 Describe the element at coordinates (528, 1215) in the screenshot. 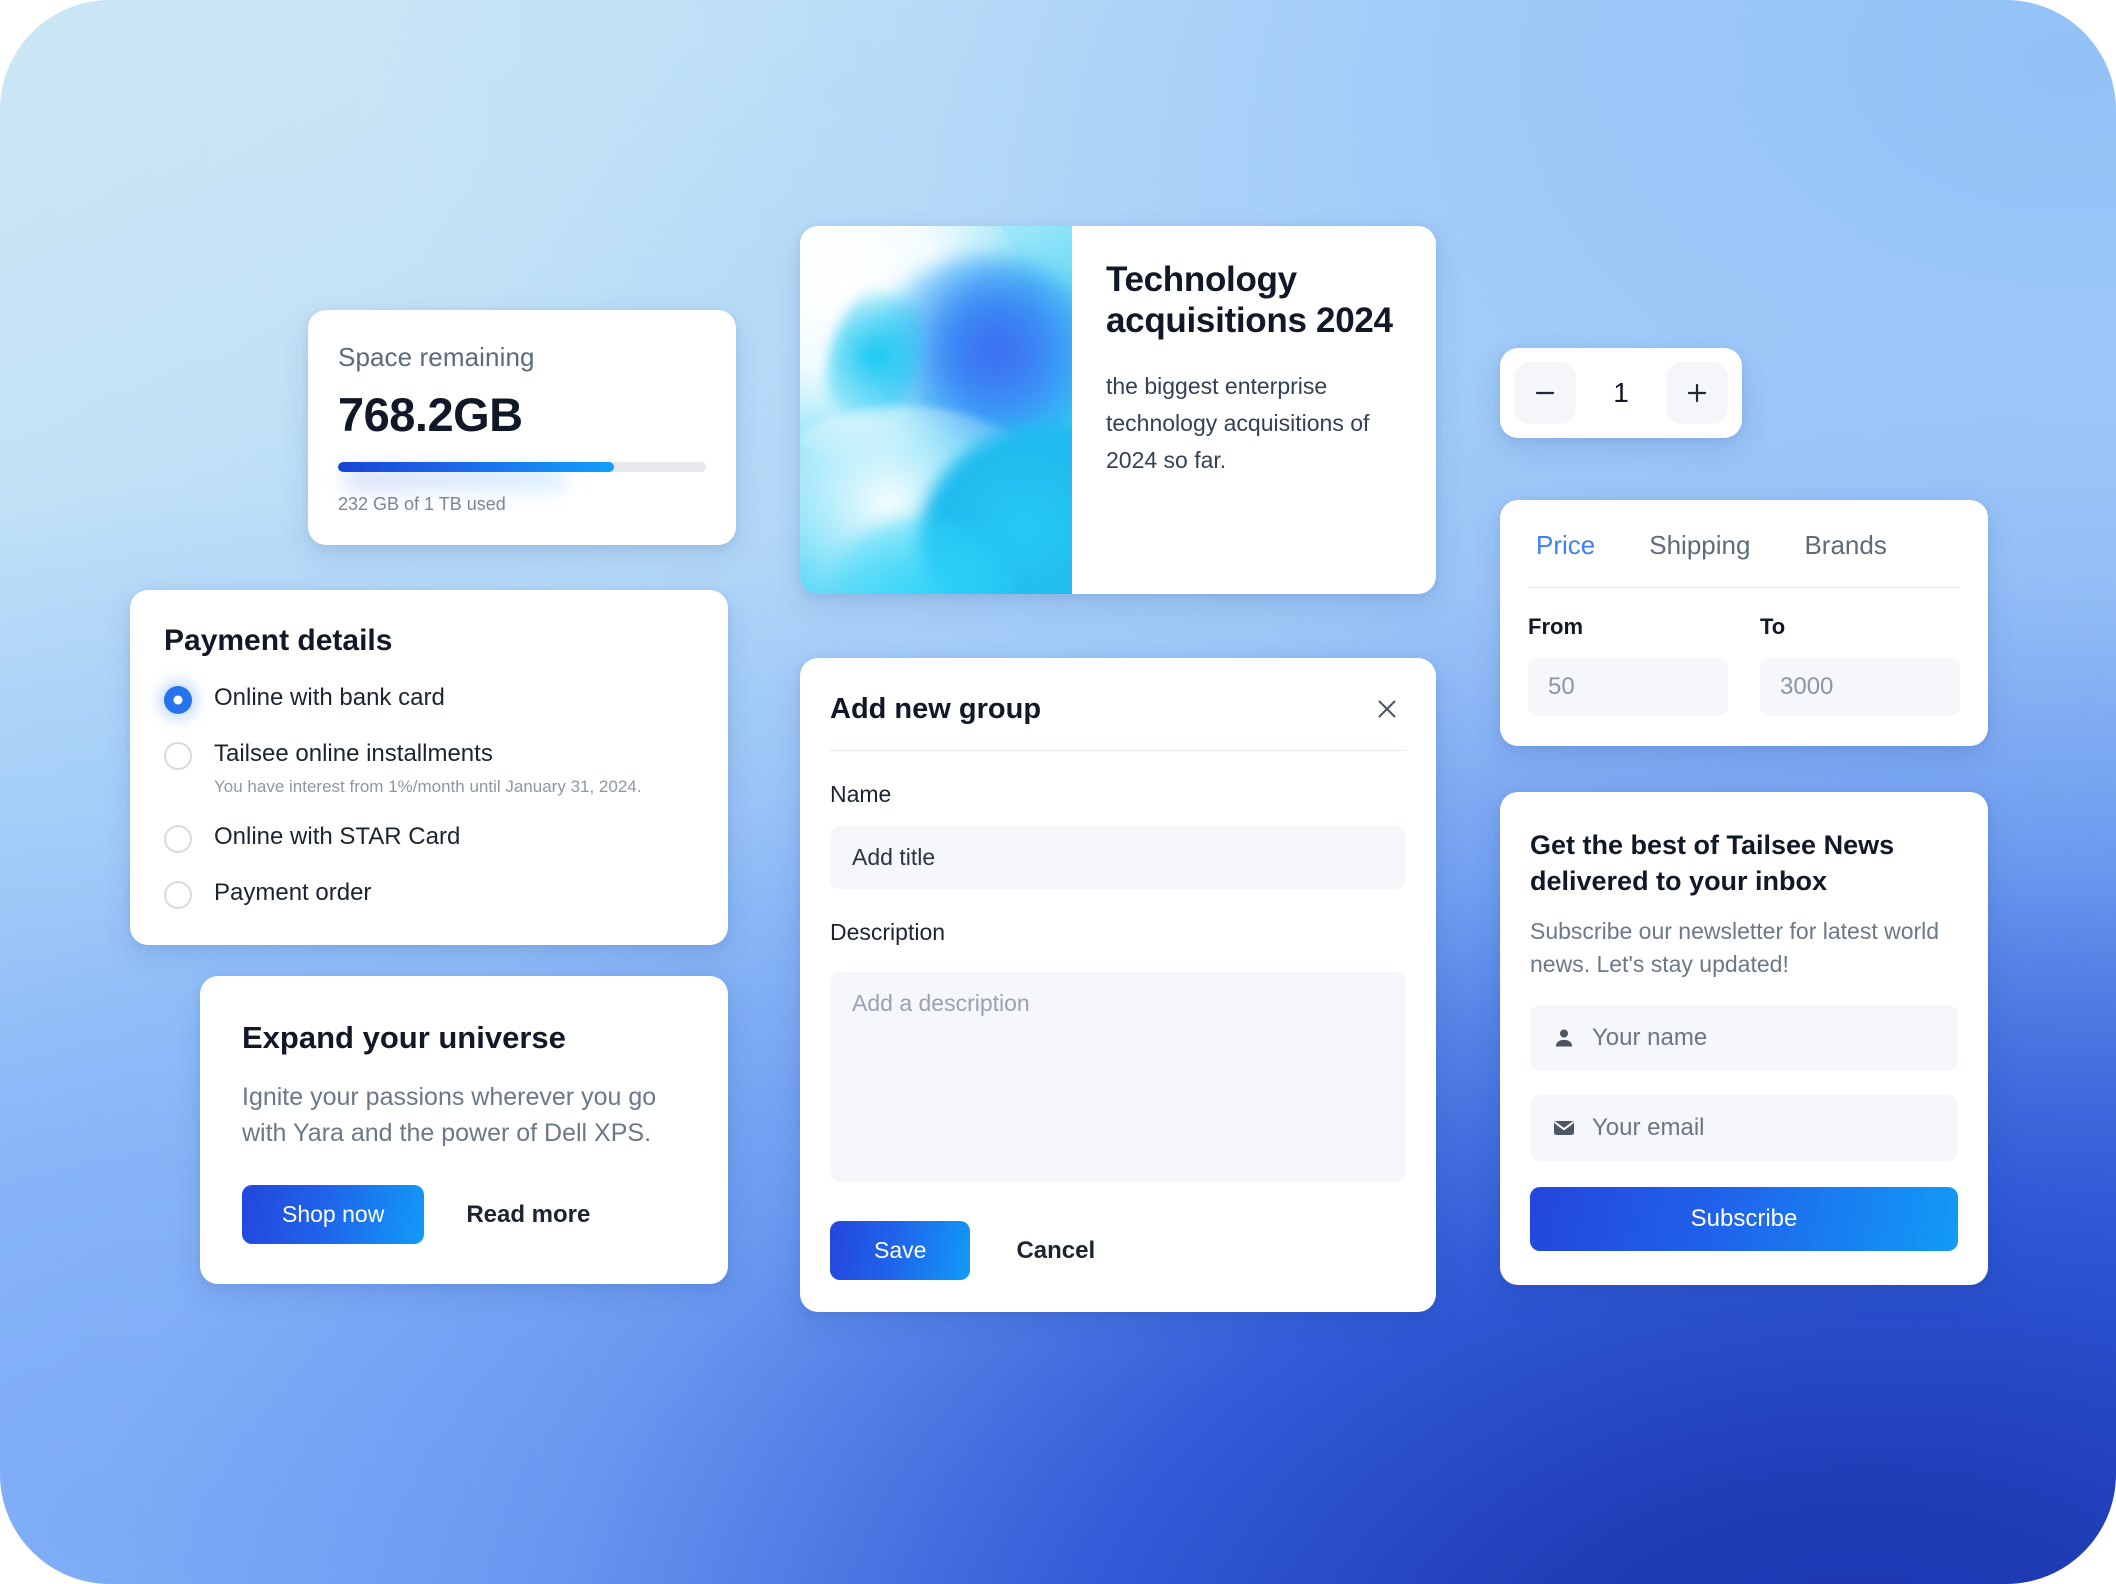

I see `read-more-button: Read more` at that location.